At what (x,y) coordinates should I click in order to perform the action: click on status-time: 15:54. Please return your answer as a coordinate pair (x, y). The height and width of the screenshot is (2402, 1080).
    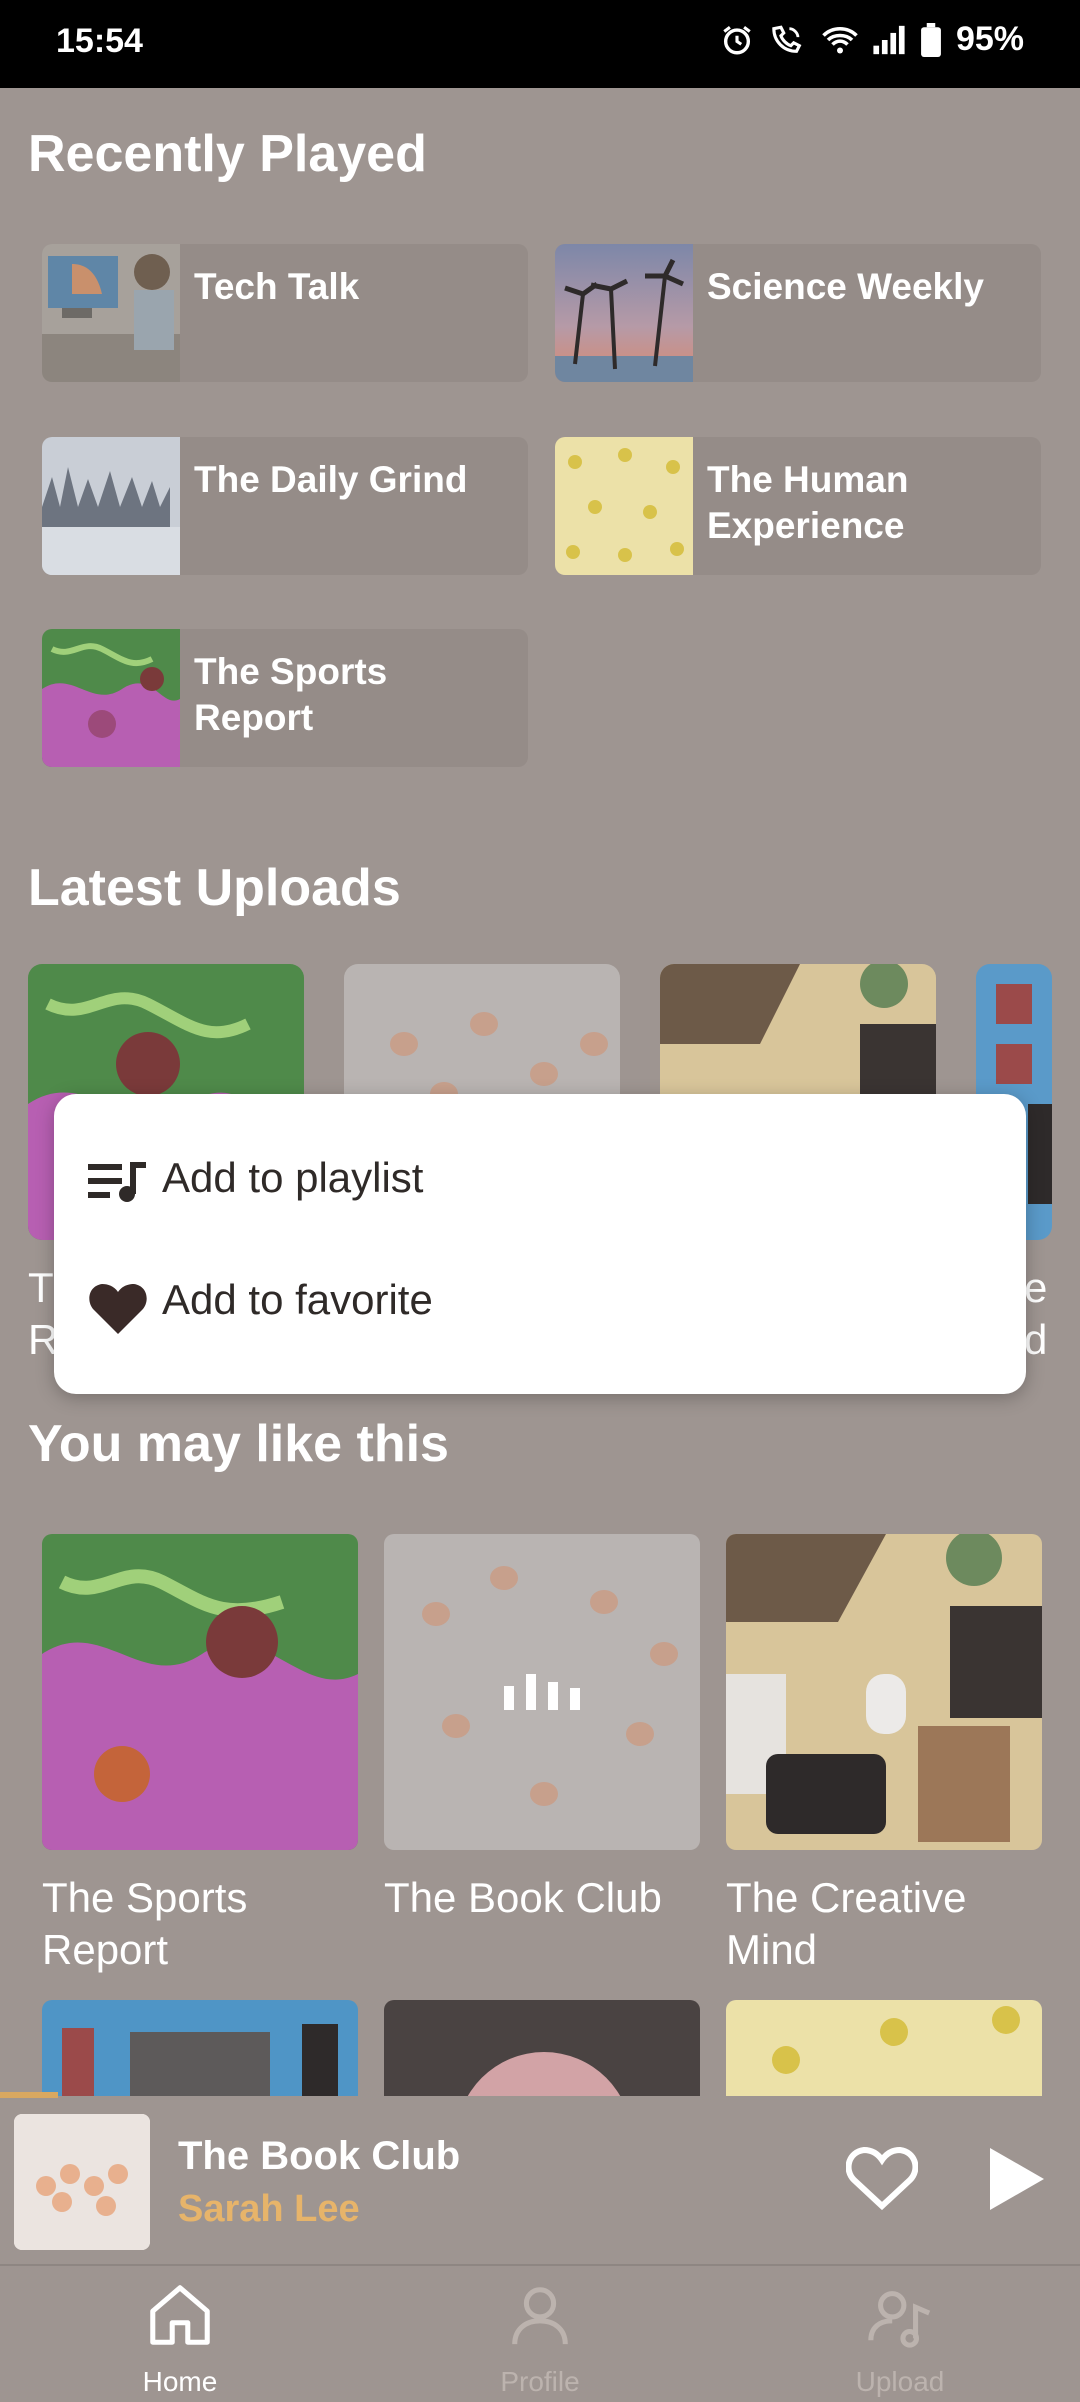
    Looking at the image, I should click on (99, 41).